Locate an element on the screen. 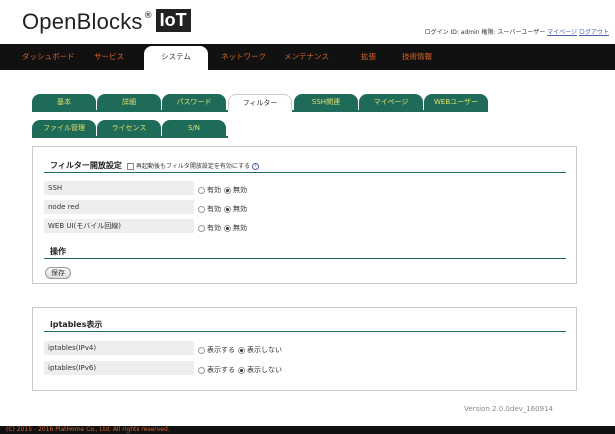  tab-mypage: マイページ is located at coordinates (391, 102).